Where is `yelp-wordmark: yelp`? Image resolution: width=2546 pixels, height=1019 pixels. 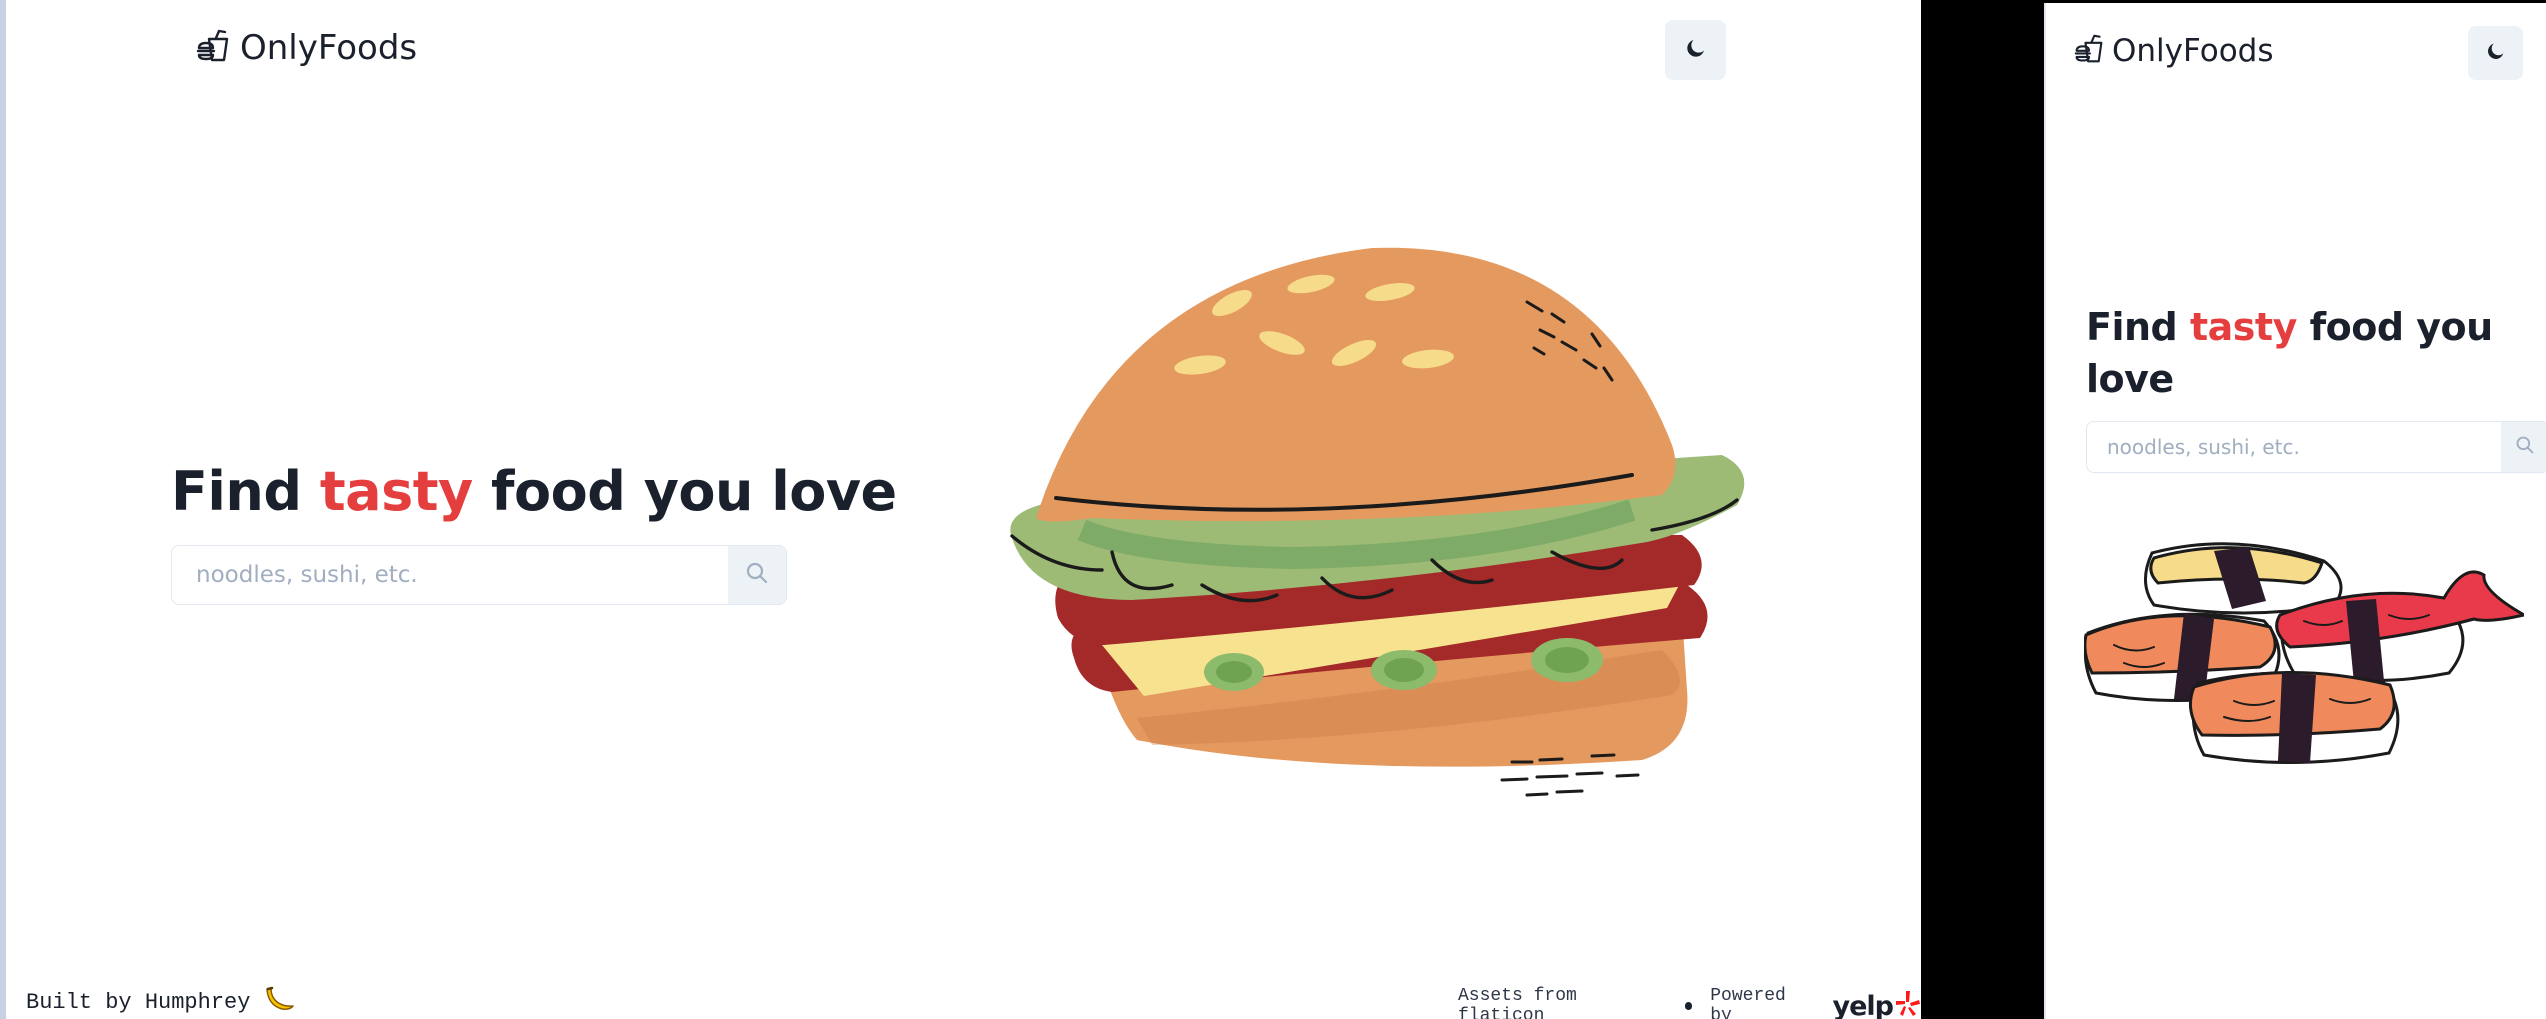
yelp-wordmark: yelp is located at coordinates (1863, 1004).